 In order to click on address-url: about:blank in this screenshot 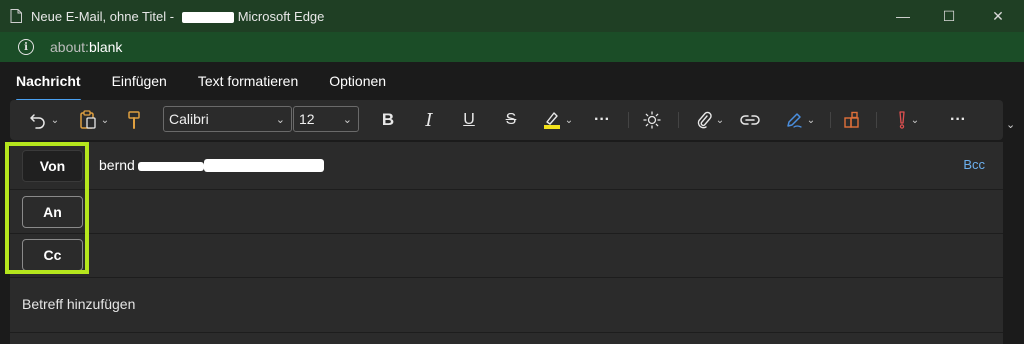, I will do `click(86, 47)`.